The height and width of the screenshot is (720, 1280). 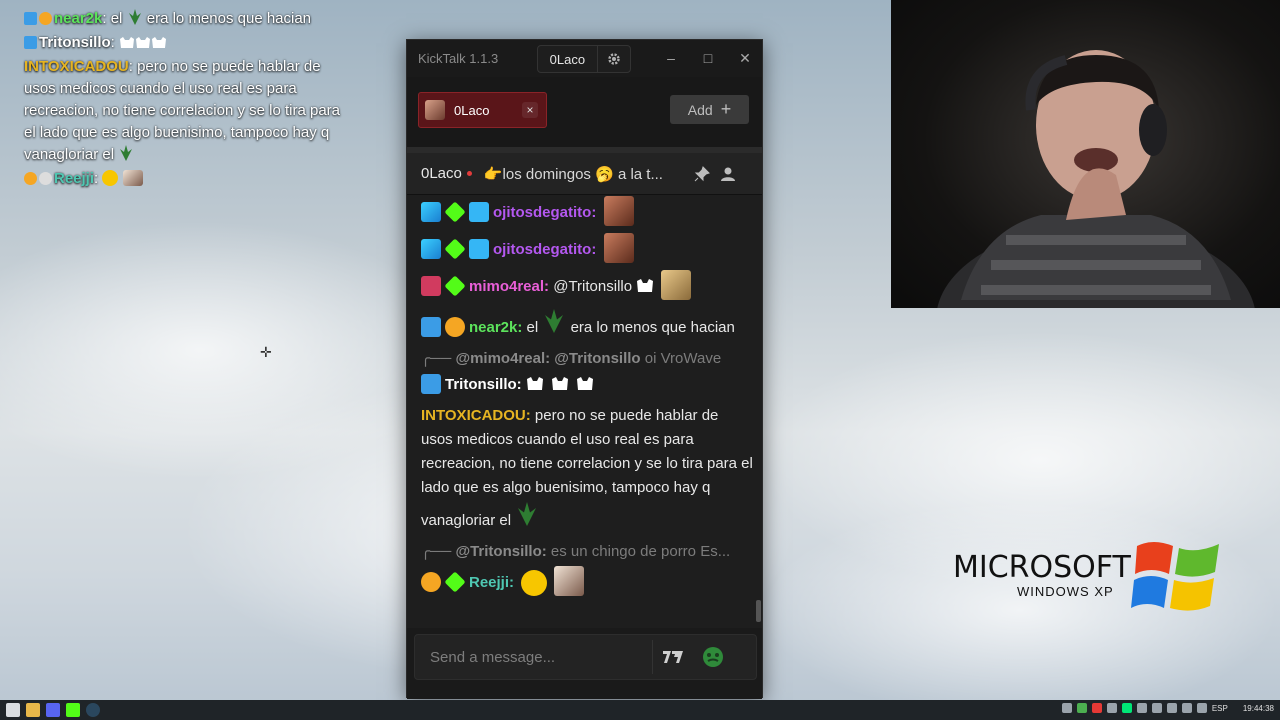 What do you see at coordinates (1201, 708) in the screenshot?
I see `volume-icon` at bounding box center [1201, 708].